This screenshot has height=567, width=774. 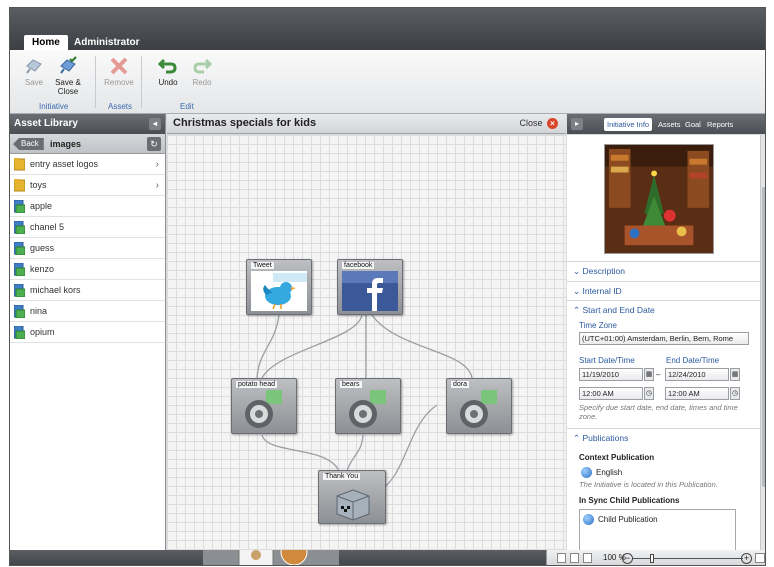 What do you see at coordinates (168, 82) in the screenshot?
I see `undo-label: Undo` at bounding box center [168, 82].